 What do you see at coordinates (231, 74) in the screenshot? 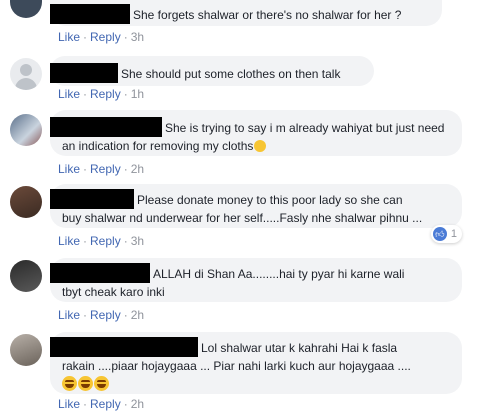
I see `comment-text: She should put some clothes on then talk` at bounding box center [231, 74].